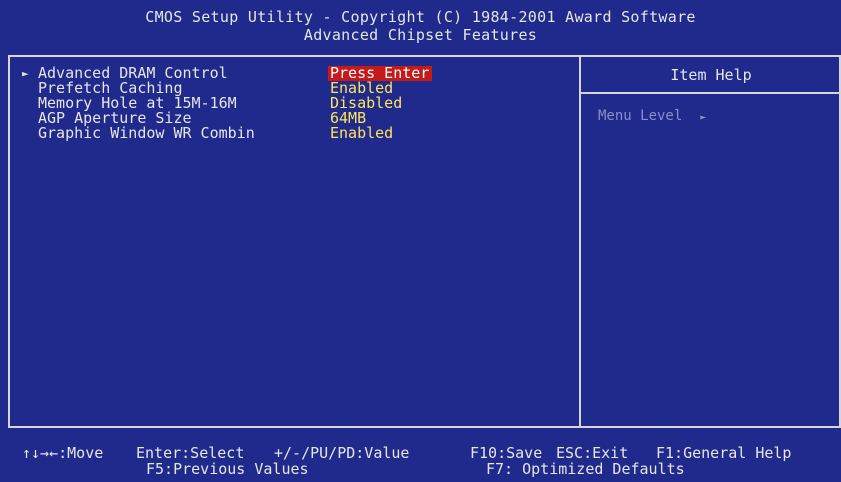  Describe the element at coordinates (63, 453) in the screenshot. I see `footer-move: ↑↓→←:Move` at that location.